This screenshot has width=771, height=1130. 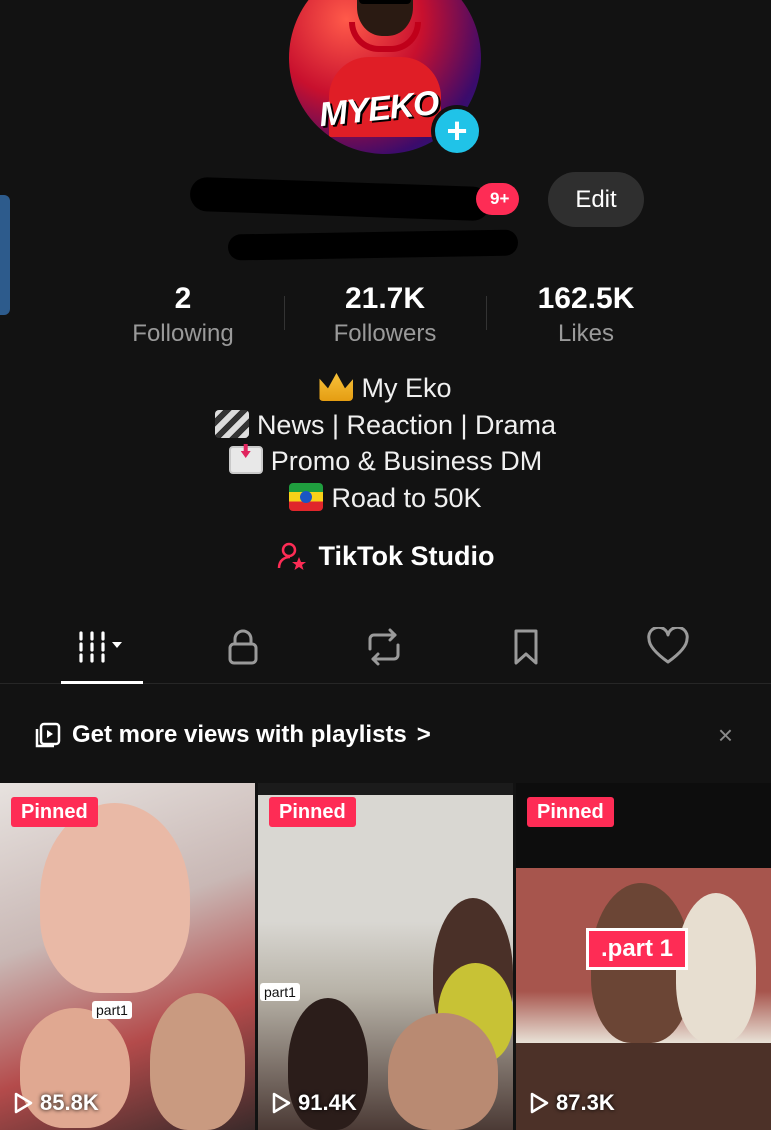 I want to click on video-thumbnail: .part 1 Pinned 87.3K, so click(x=643, y=956).